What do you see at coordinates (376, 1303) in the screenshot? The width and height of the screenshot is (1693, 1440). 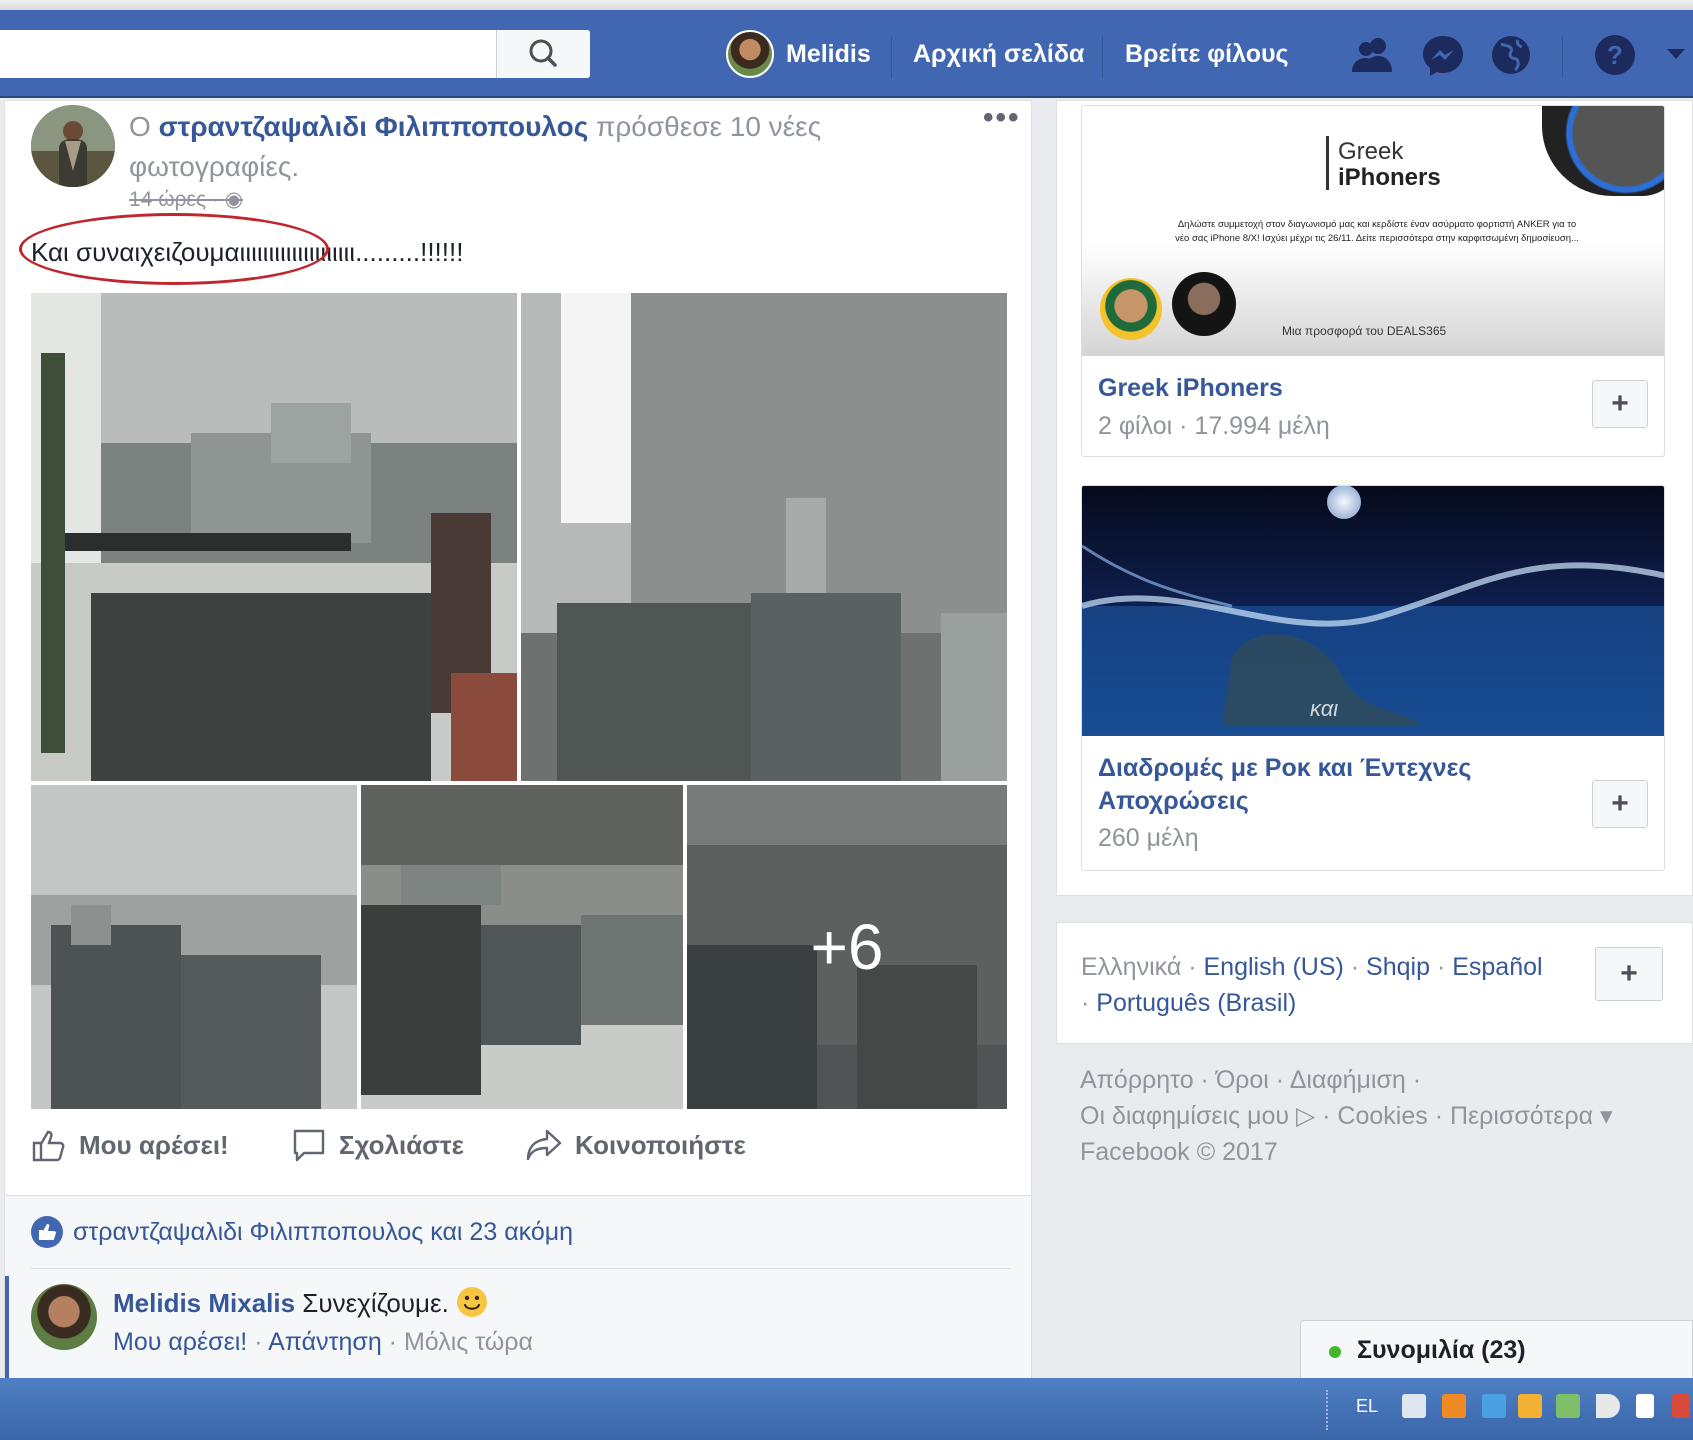 I see `comment-text: Συνεχίζουμε.` at bounding box center [376, 1303].